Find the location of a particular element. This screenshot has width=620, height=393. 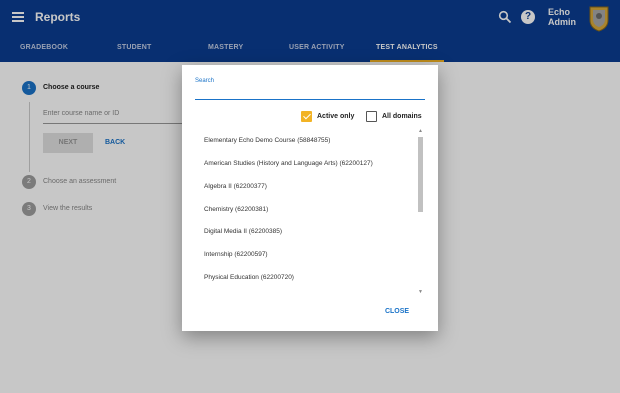

list-item: Chemistry (62200381) is located at coordinates (236, 209).